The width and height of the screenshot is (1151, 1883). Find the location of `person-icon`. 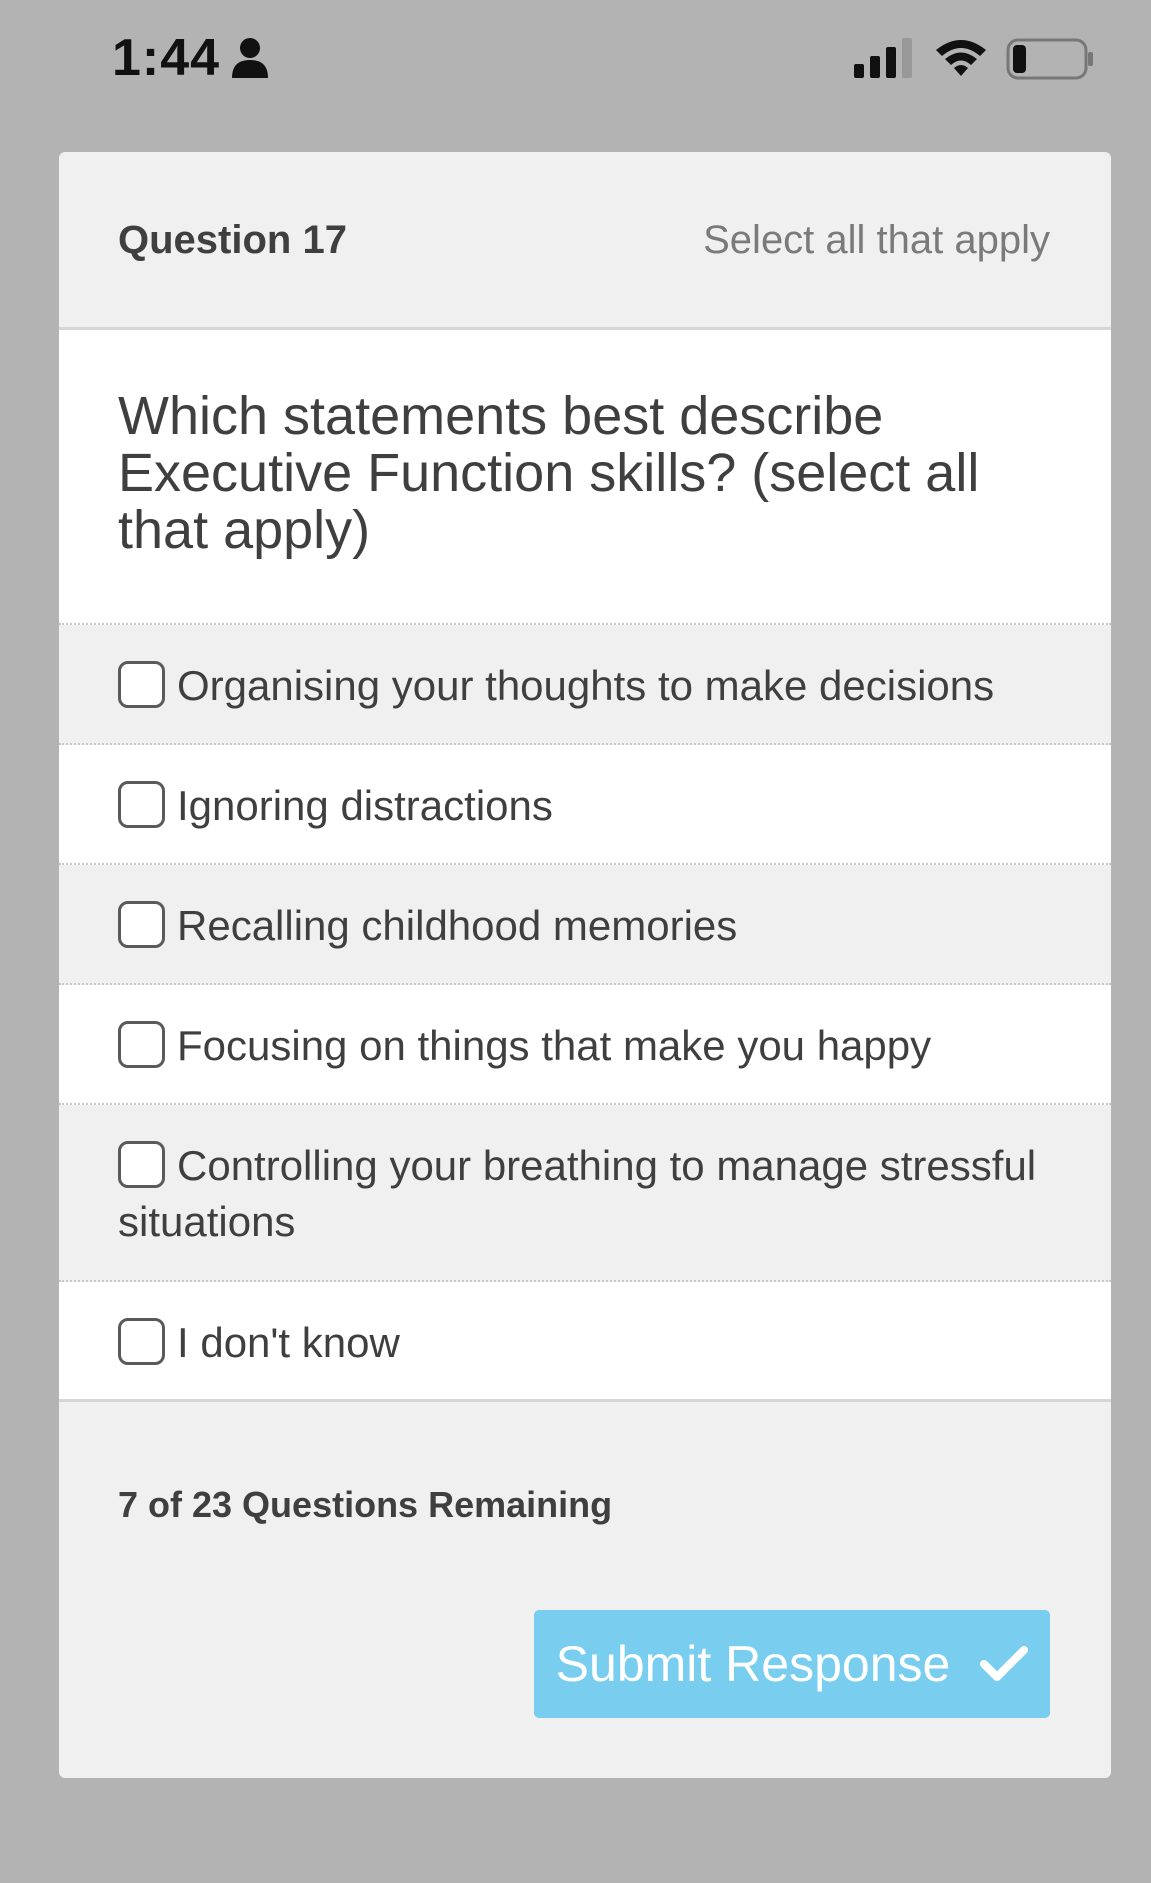

person-icon is located at coordinates (250, 58).